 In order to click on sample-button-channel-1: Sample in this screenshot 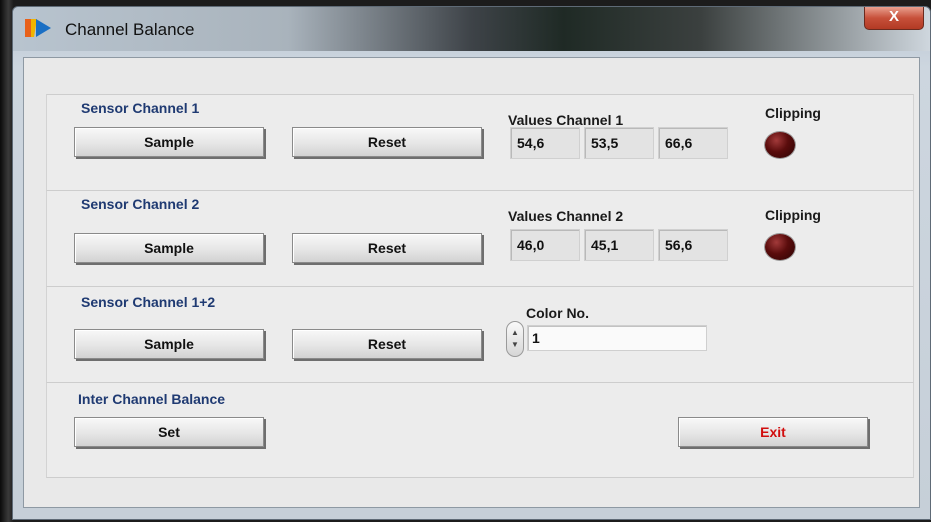, I will do `click(169, 142)`.